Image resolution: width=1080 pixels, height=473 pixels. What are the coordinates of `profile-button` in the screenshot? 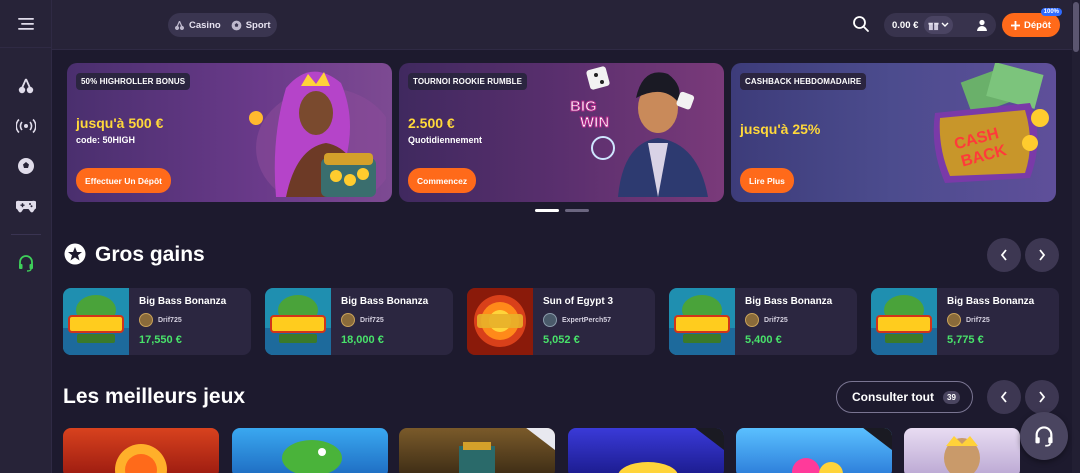 It's located at (982, 25).